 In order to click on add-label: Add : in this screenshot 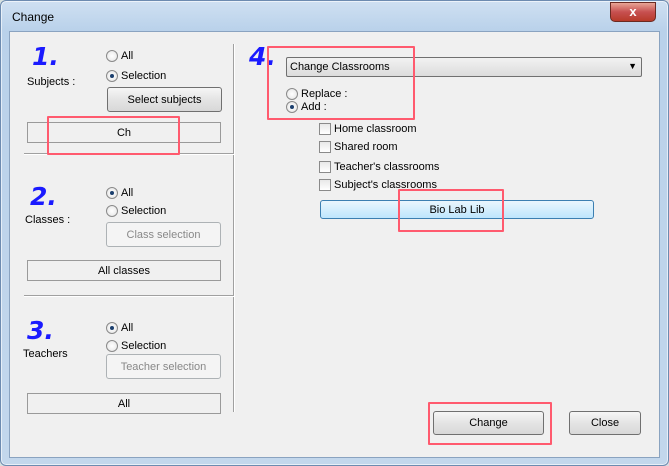, I will do `click(314, 107)`.